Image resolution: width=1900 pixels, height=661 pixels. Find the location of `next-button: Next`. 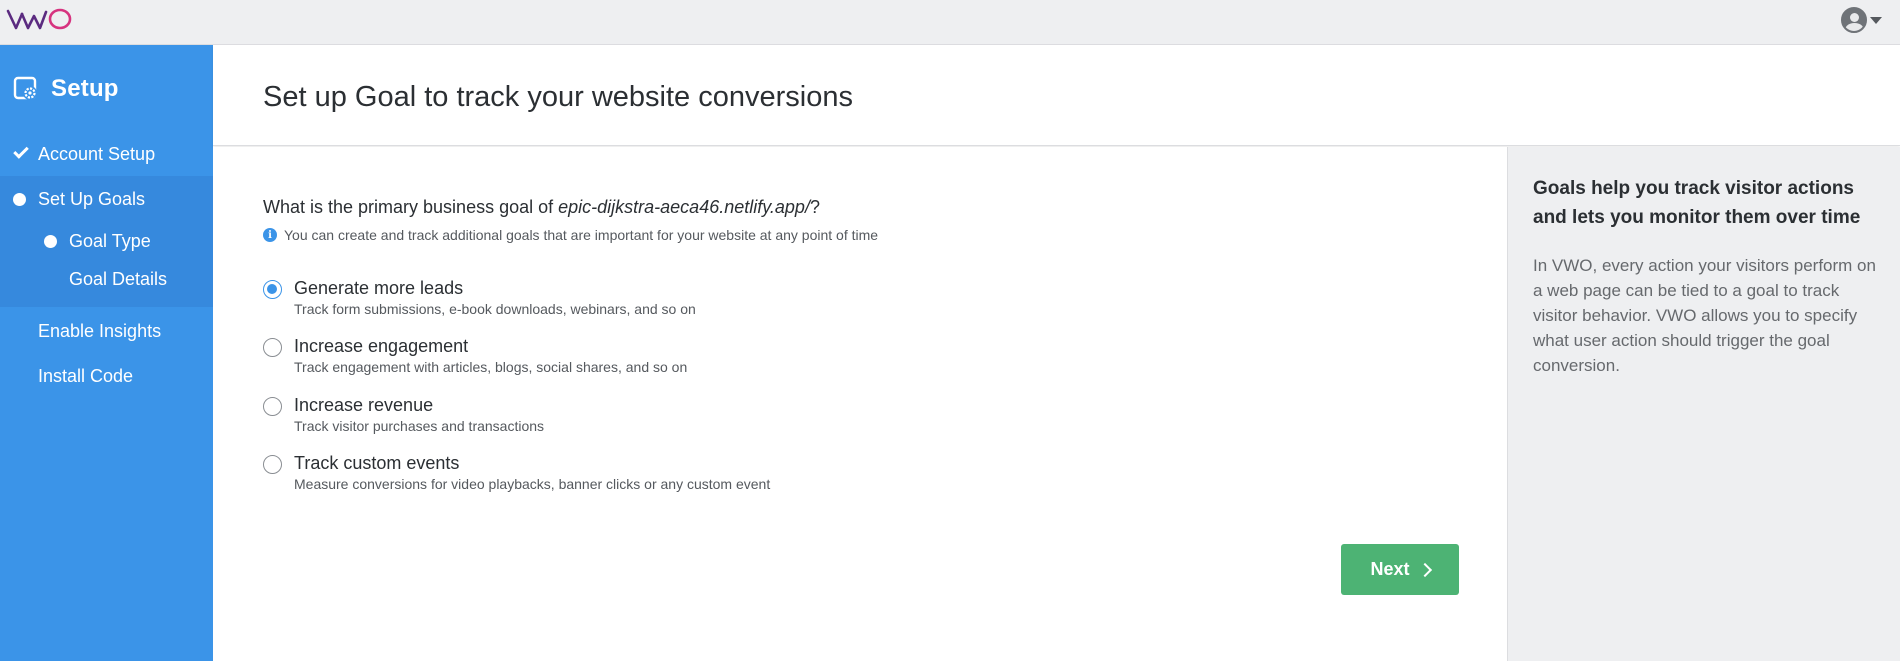

next-button: Next is located at coordinates (1400, 569).